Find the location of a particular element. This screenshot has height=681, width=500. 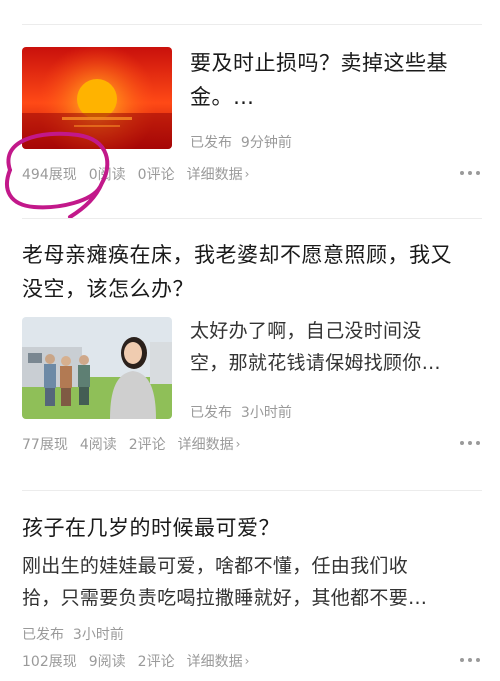

title-line: 老母亲瘫痪在床，我老婆却不愿意照顾，我又 is located at coordinates (237, 255).